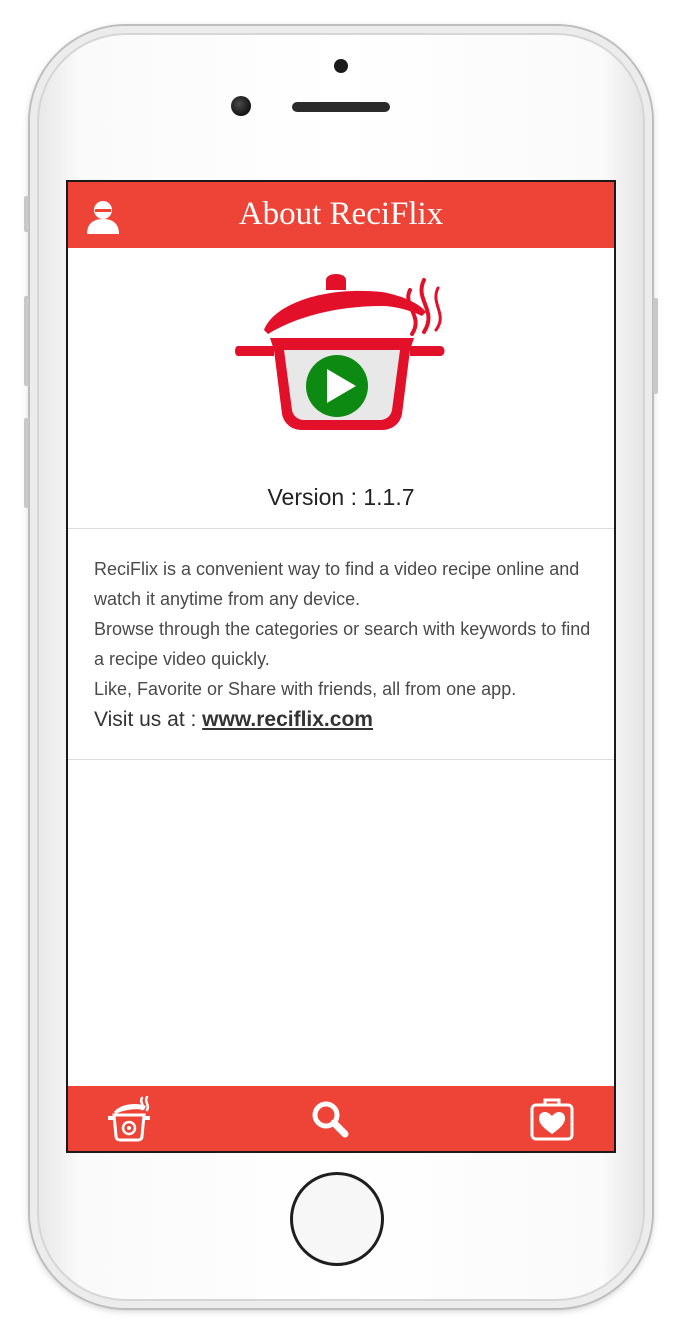 This screenshot has height=1334, width=682. Describe the element at coordinates (26, 341) in the screenshot. I see `volume-up-button` at that location.